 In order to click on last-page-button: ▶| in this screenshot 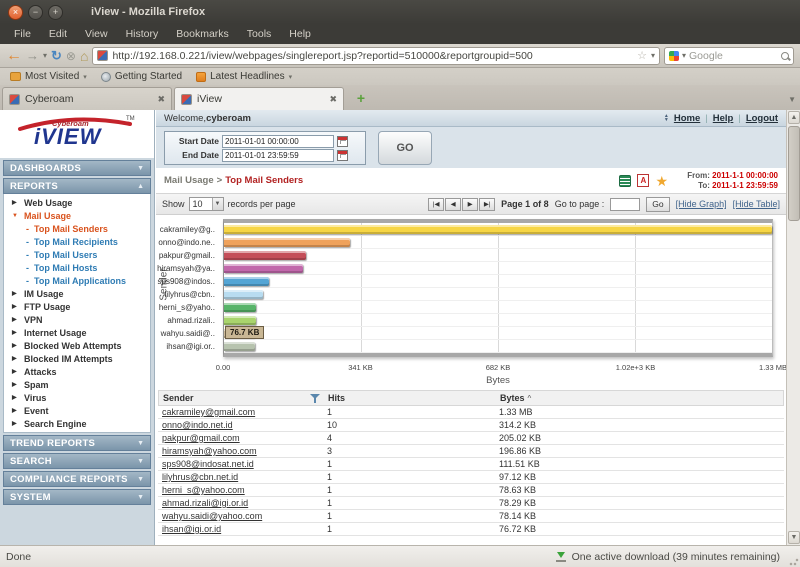, I will do `click(487, 204)`.